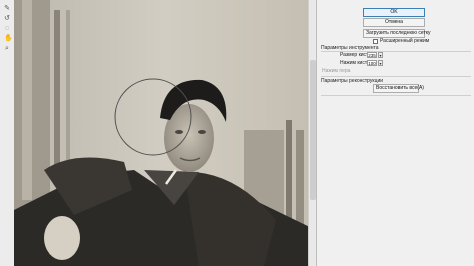  I want to click on stylus-pressure-label: Нажим пера, so click(336, 71).